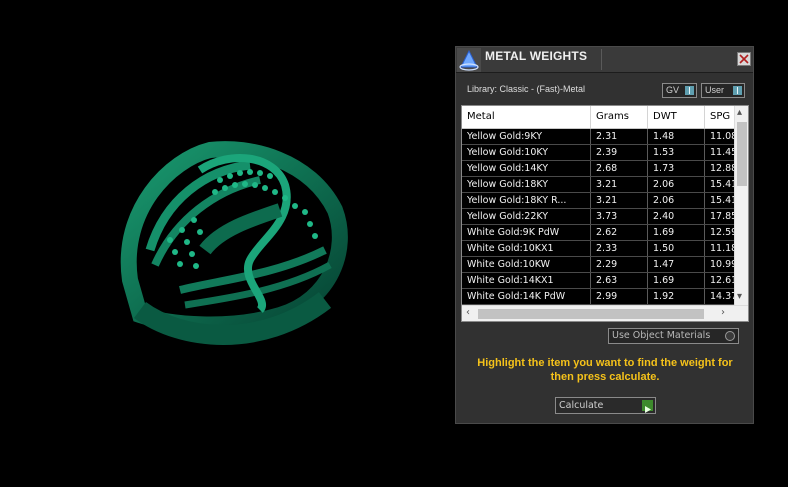 The image size is (788, 487). What do you see at coordinates (619, 248) in the screenshot?
I see `cell-grams: 2.33` at bounding box center [619, 248].